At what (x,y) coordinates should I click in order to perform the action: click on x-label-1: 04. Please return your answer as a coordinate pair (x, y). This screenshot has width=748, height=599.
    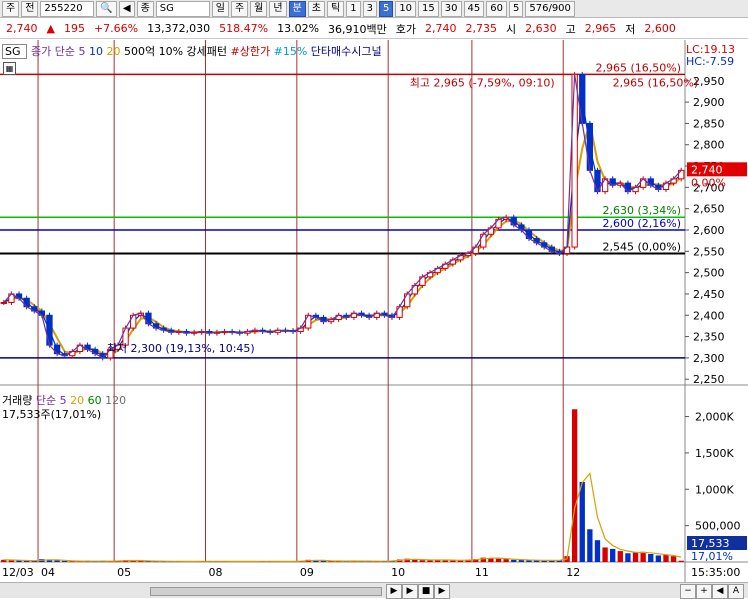
    Looking at the image, I should click on (48, 572).